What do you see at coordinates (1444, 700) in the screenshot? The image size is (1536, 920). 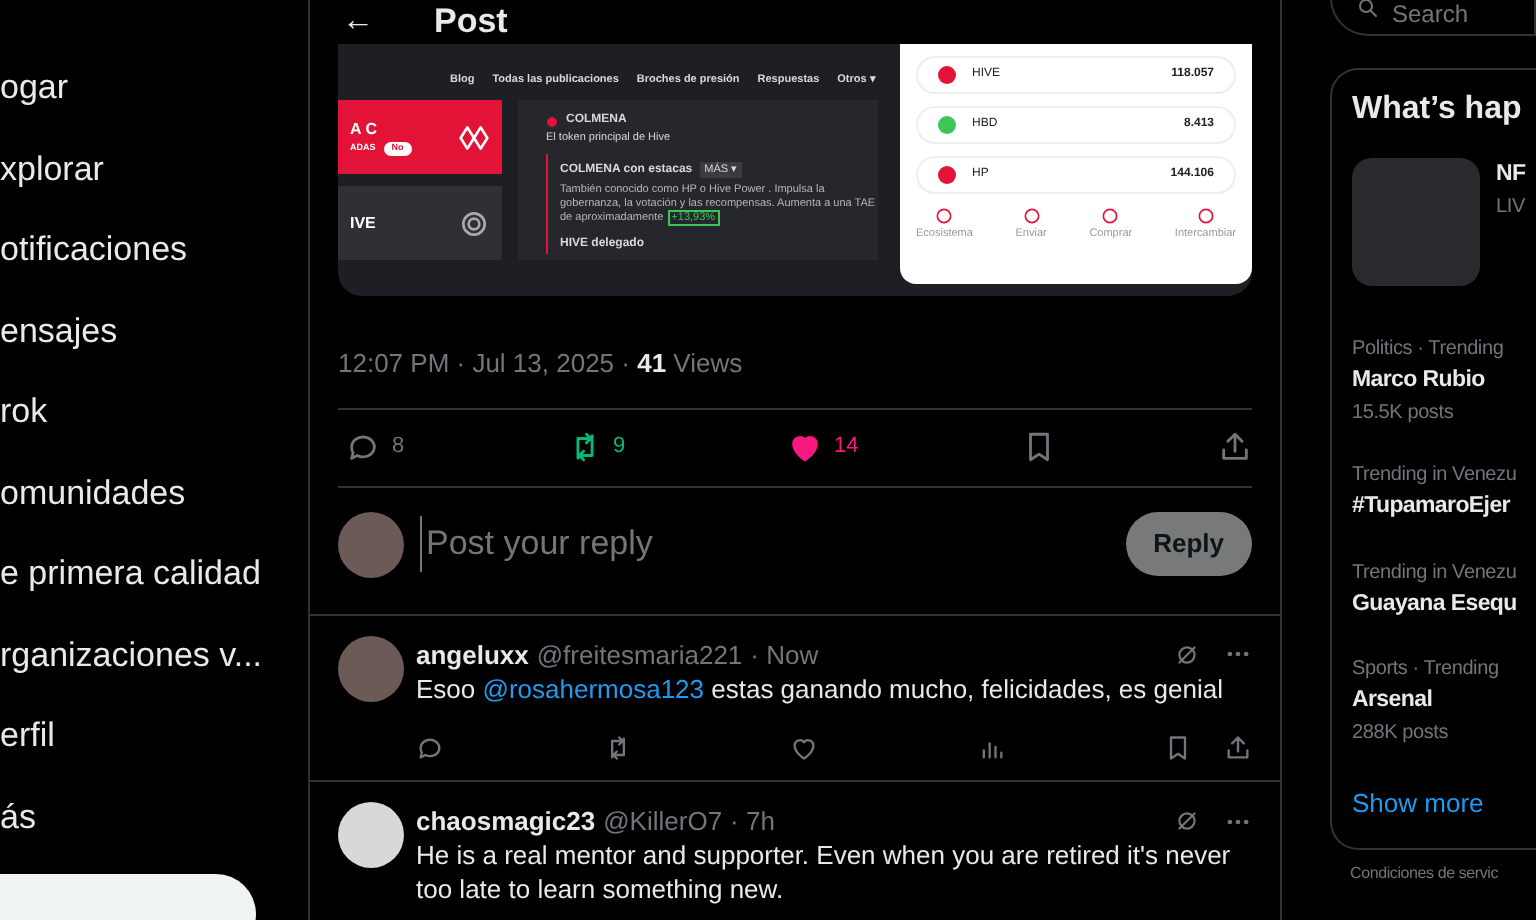 I see `trend-title: Arsenal` at bounding box center [1444, 700].